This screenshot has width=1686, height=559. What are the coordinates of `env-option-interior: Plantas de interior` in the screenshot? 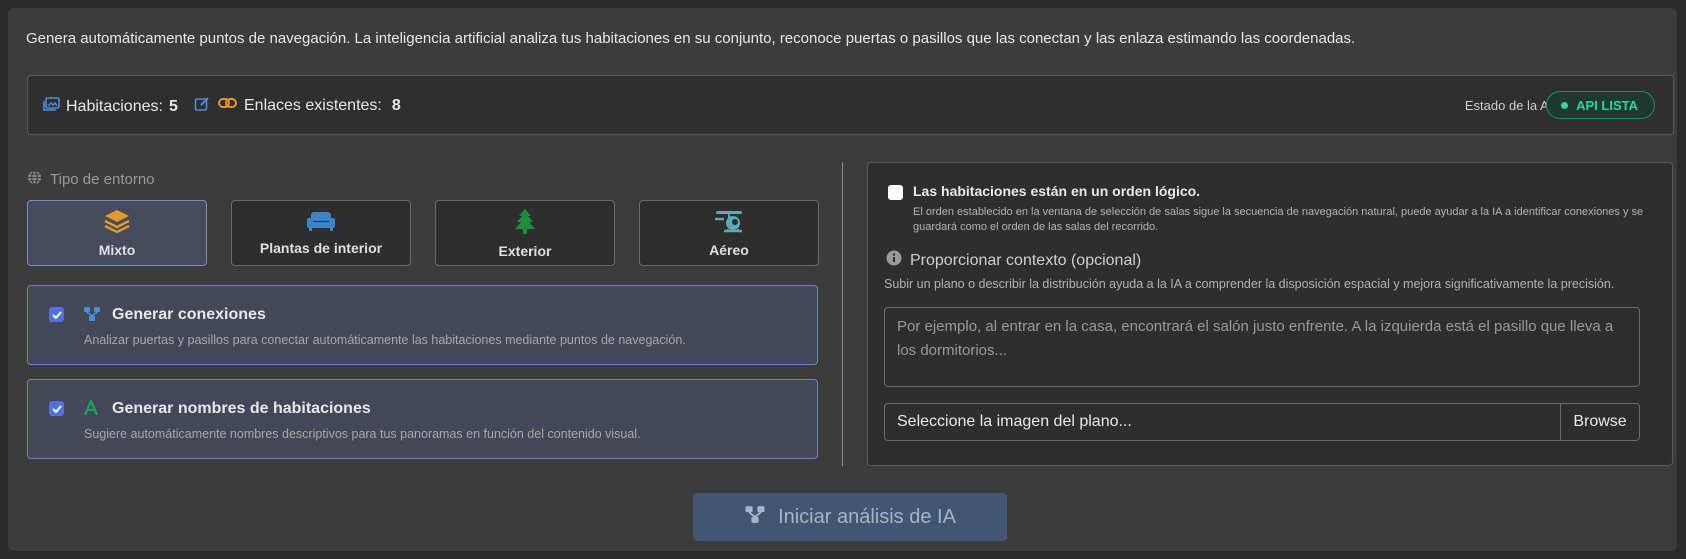 It's located at (321, 233).